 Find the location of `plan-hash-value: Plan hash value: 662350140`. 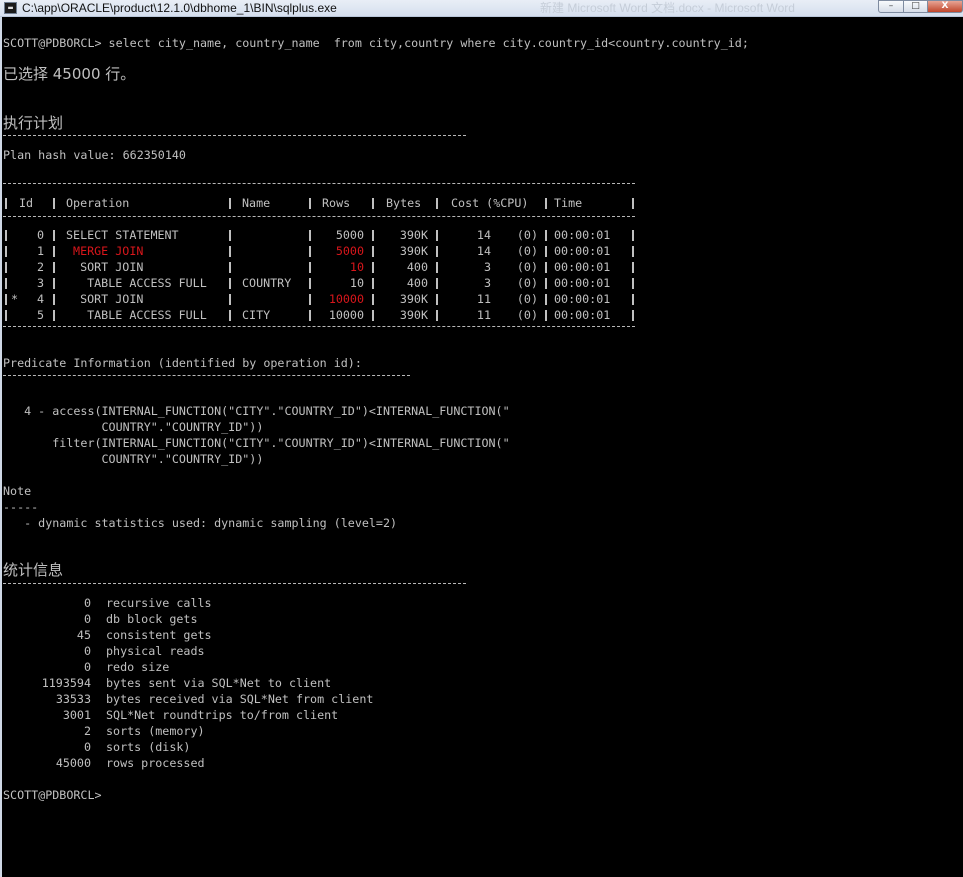

plan-hash-value: Plan hash value: 662350140 is located at coordinates (94, 155).